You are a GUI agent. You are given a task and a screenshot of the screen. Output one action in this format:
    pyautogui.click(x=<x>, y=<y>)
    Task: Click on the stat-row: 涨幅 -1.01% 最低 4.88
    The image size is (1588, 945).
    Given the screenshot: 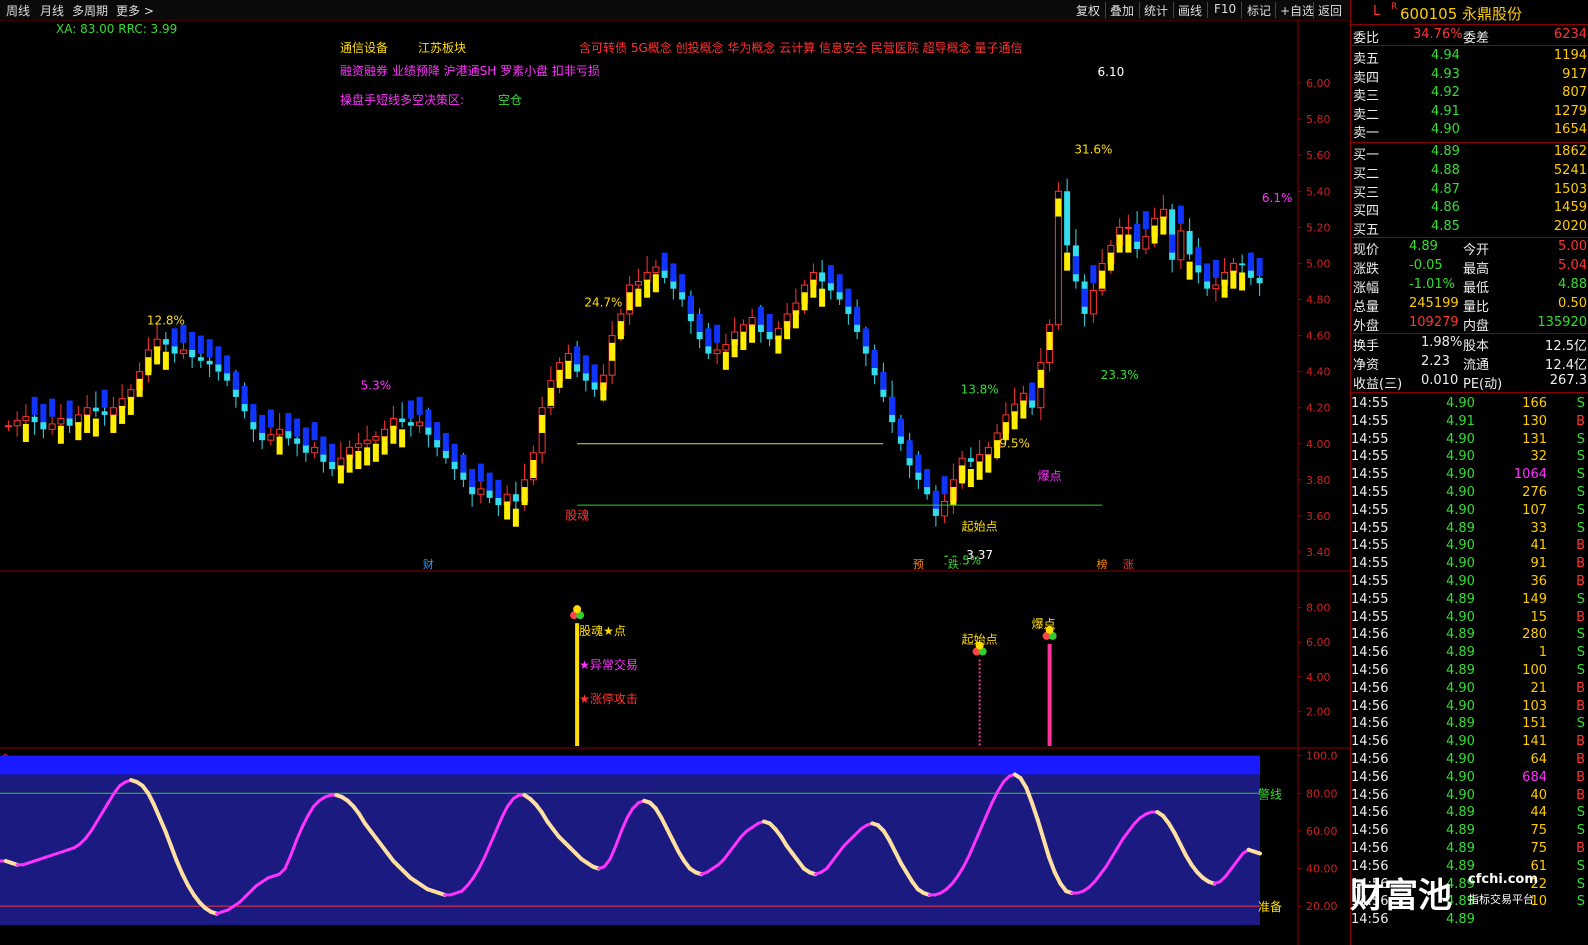 What is the action you would take?
    pyautogui.click(x=1469, y=286)
    